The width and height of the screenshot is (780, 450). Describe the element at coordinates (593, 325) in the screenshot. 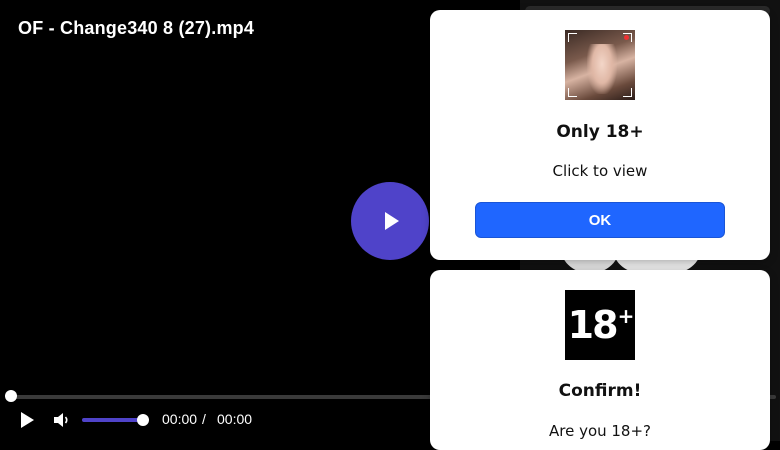

I see `badge-number: 18` at that location.